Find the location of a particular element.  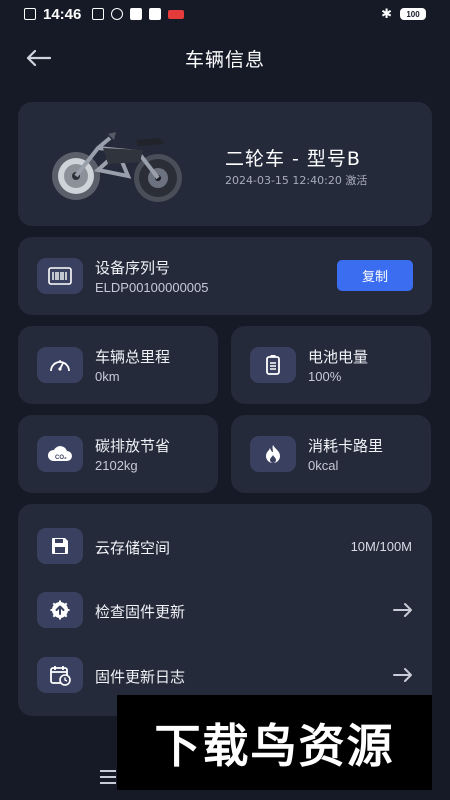

carbon-value: 2102kg is located at coordinates (116, 465).